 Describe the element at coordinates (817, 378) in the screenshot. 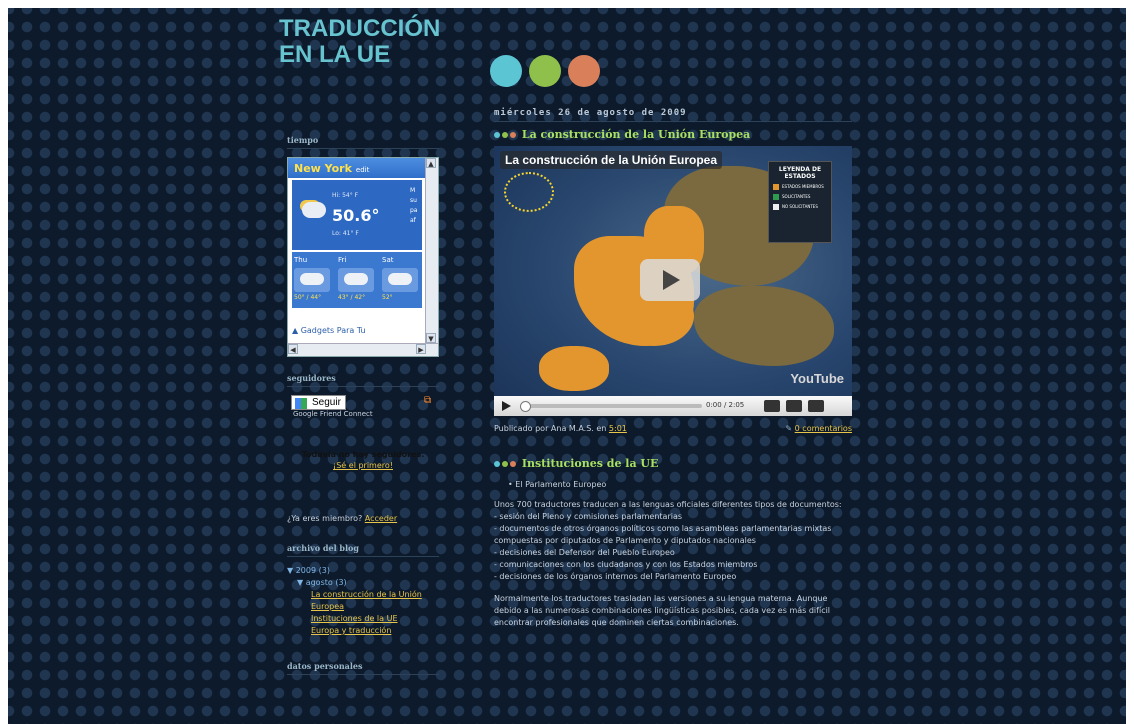

I see `youtube-logo: YouTube` at that location.